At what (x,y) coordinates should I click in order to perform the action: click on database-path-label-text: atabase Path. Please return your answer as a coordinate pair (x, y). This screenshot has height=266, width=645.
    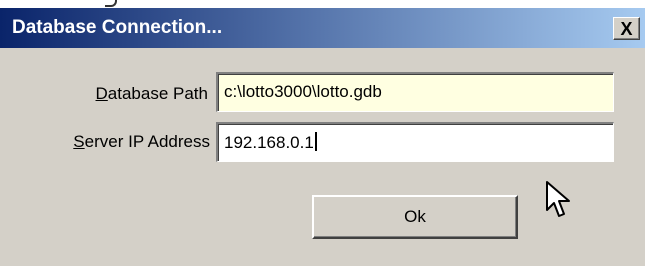
    Looking at the image, I should click on (157, 93).